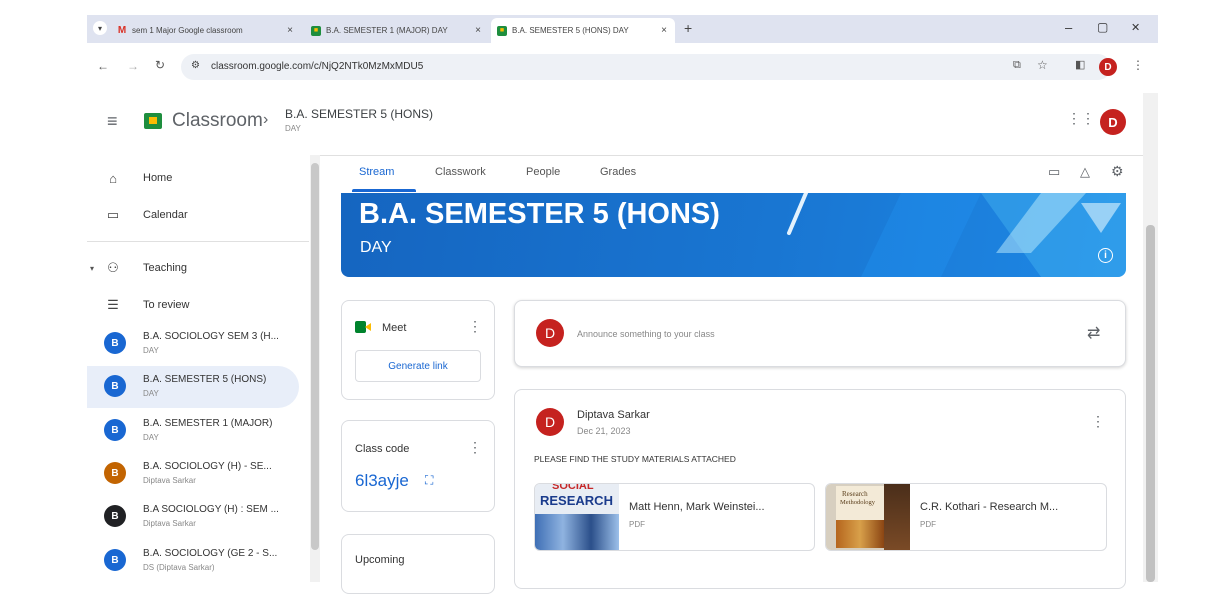  I want to click on meet-label: Meet, so click(394, 328).